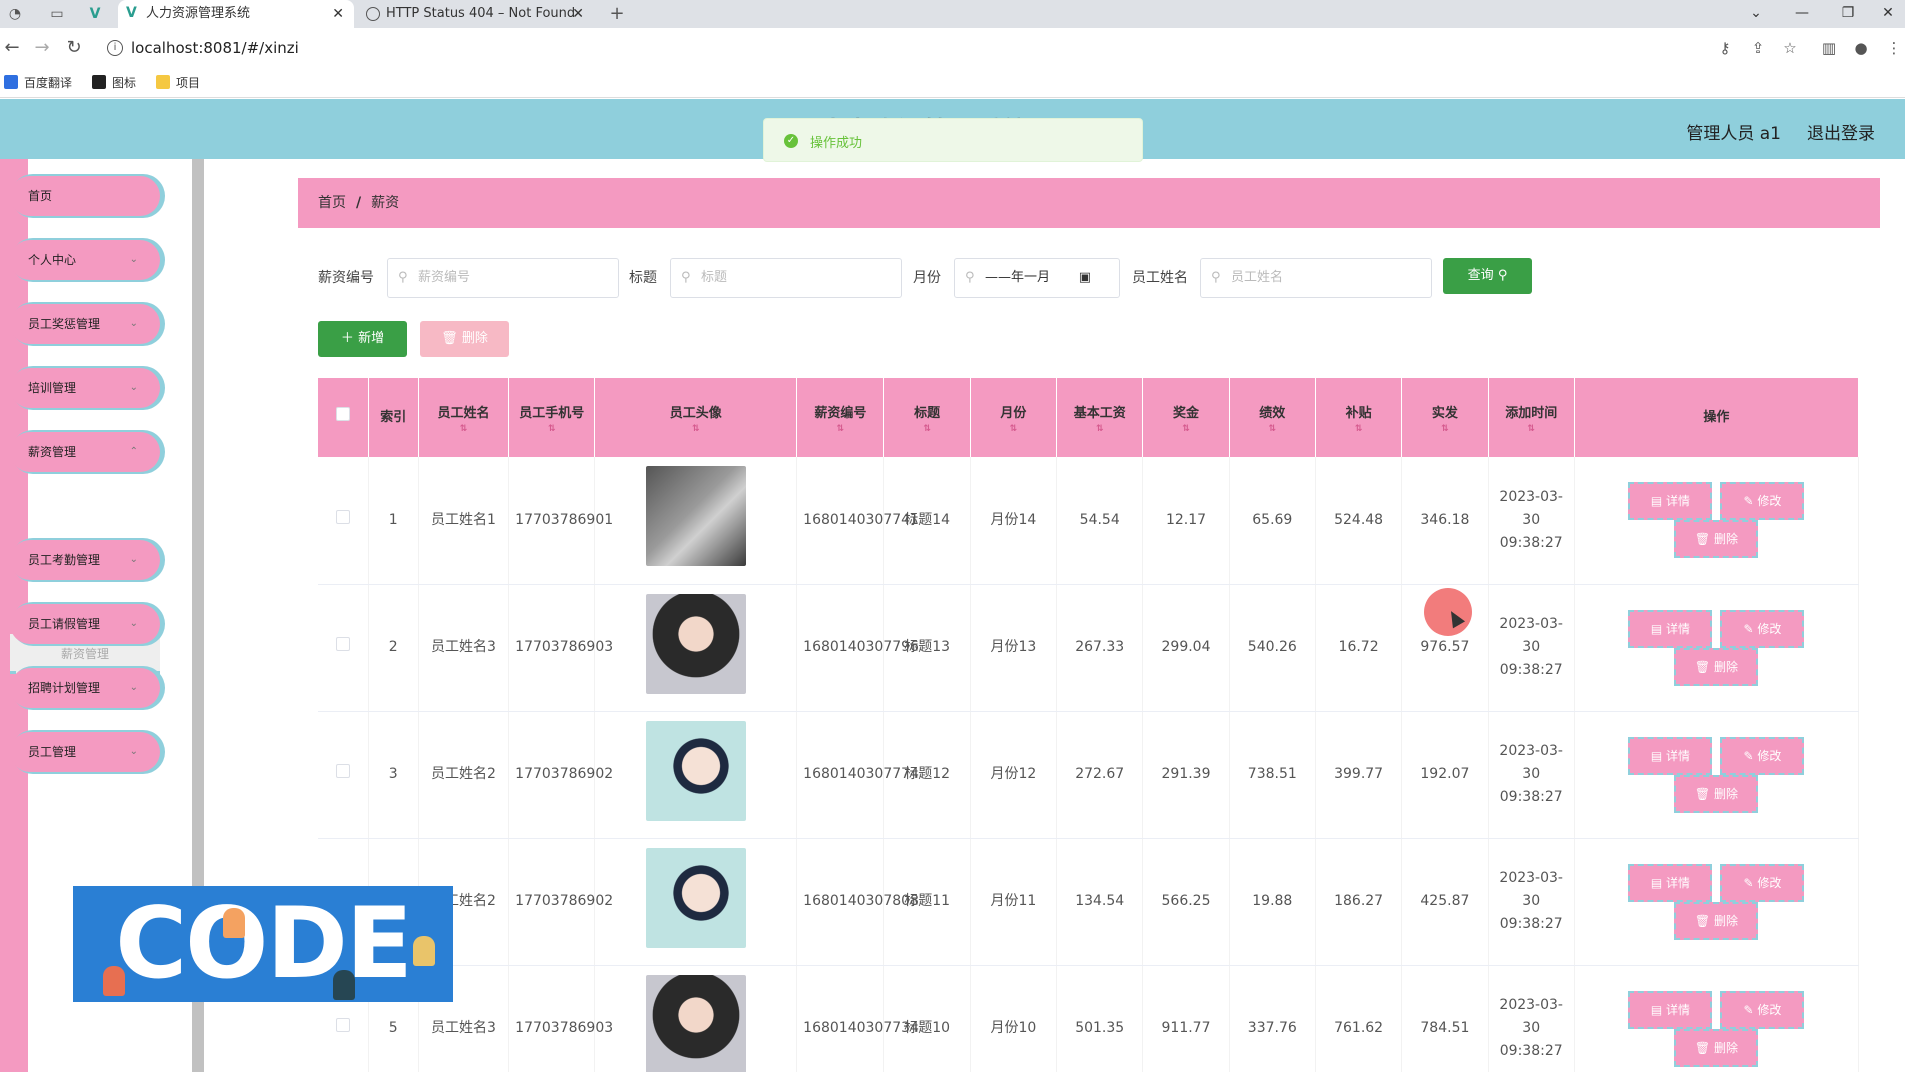  I want to click on menu-icon: ⋮, so click(1894, 48).